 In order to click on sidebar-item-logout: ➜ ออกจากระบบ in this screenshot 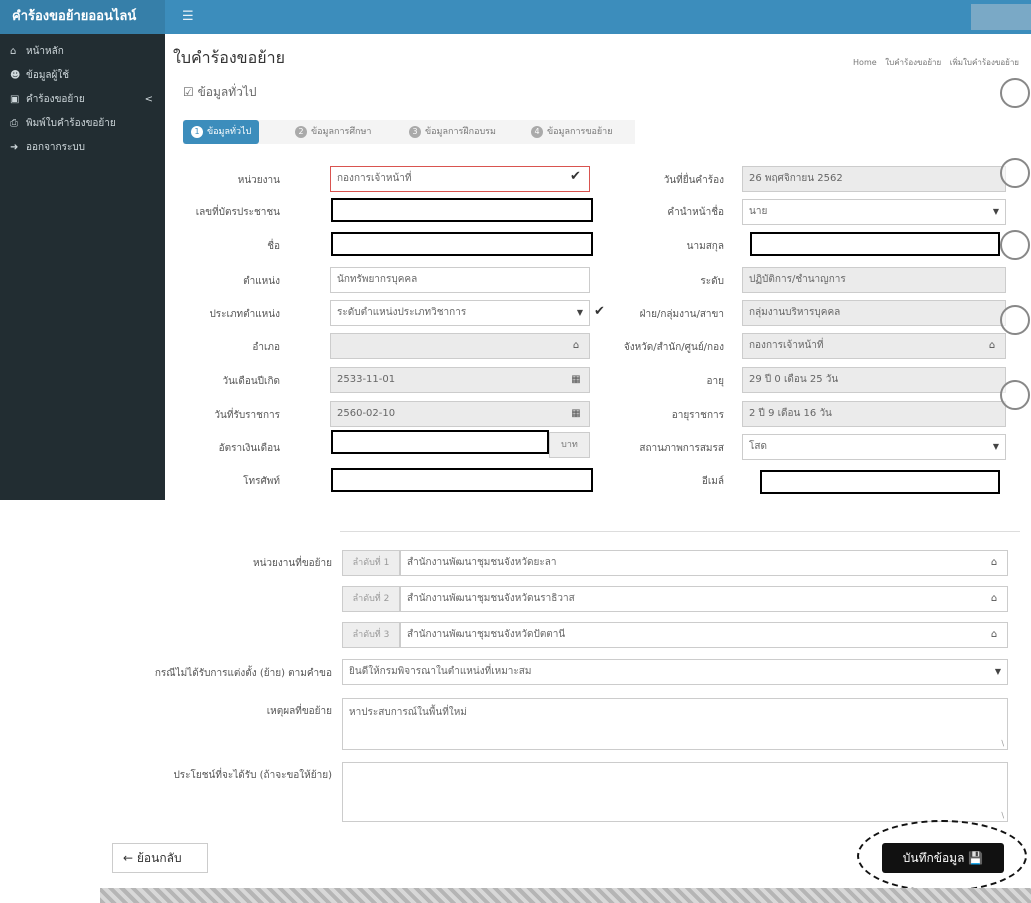, I will do `click(82, 148)`.